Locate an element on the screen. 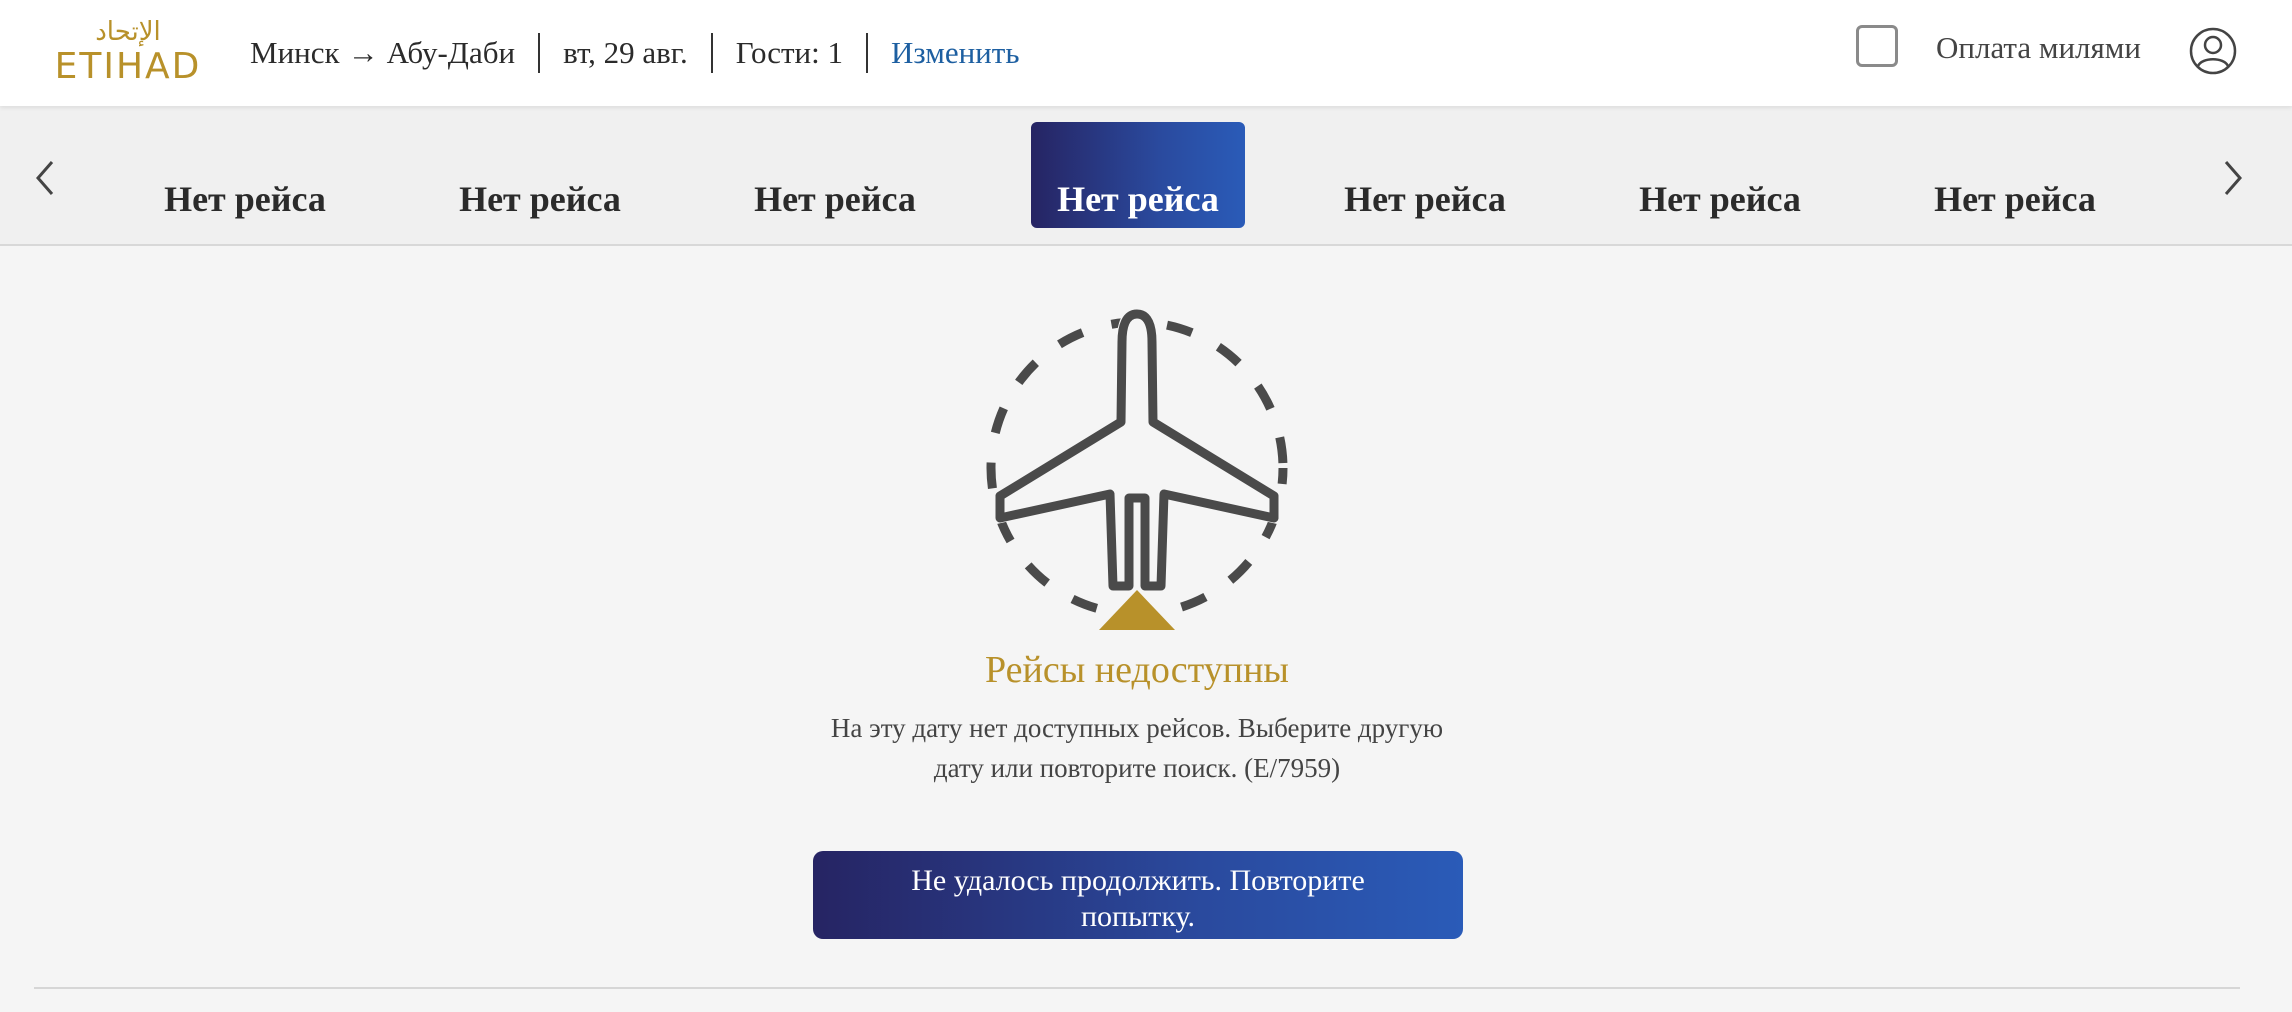  route-to: Абу-Даби is located at coordinates (451, 52).